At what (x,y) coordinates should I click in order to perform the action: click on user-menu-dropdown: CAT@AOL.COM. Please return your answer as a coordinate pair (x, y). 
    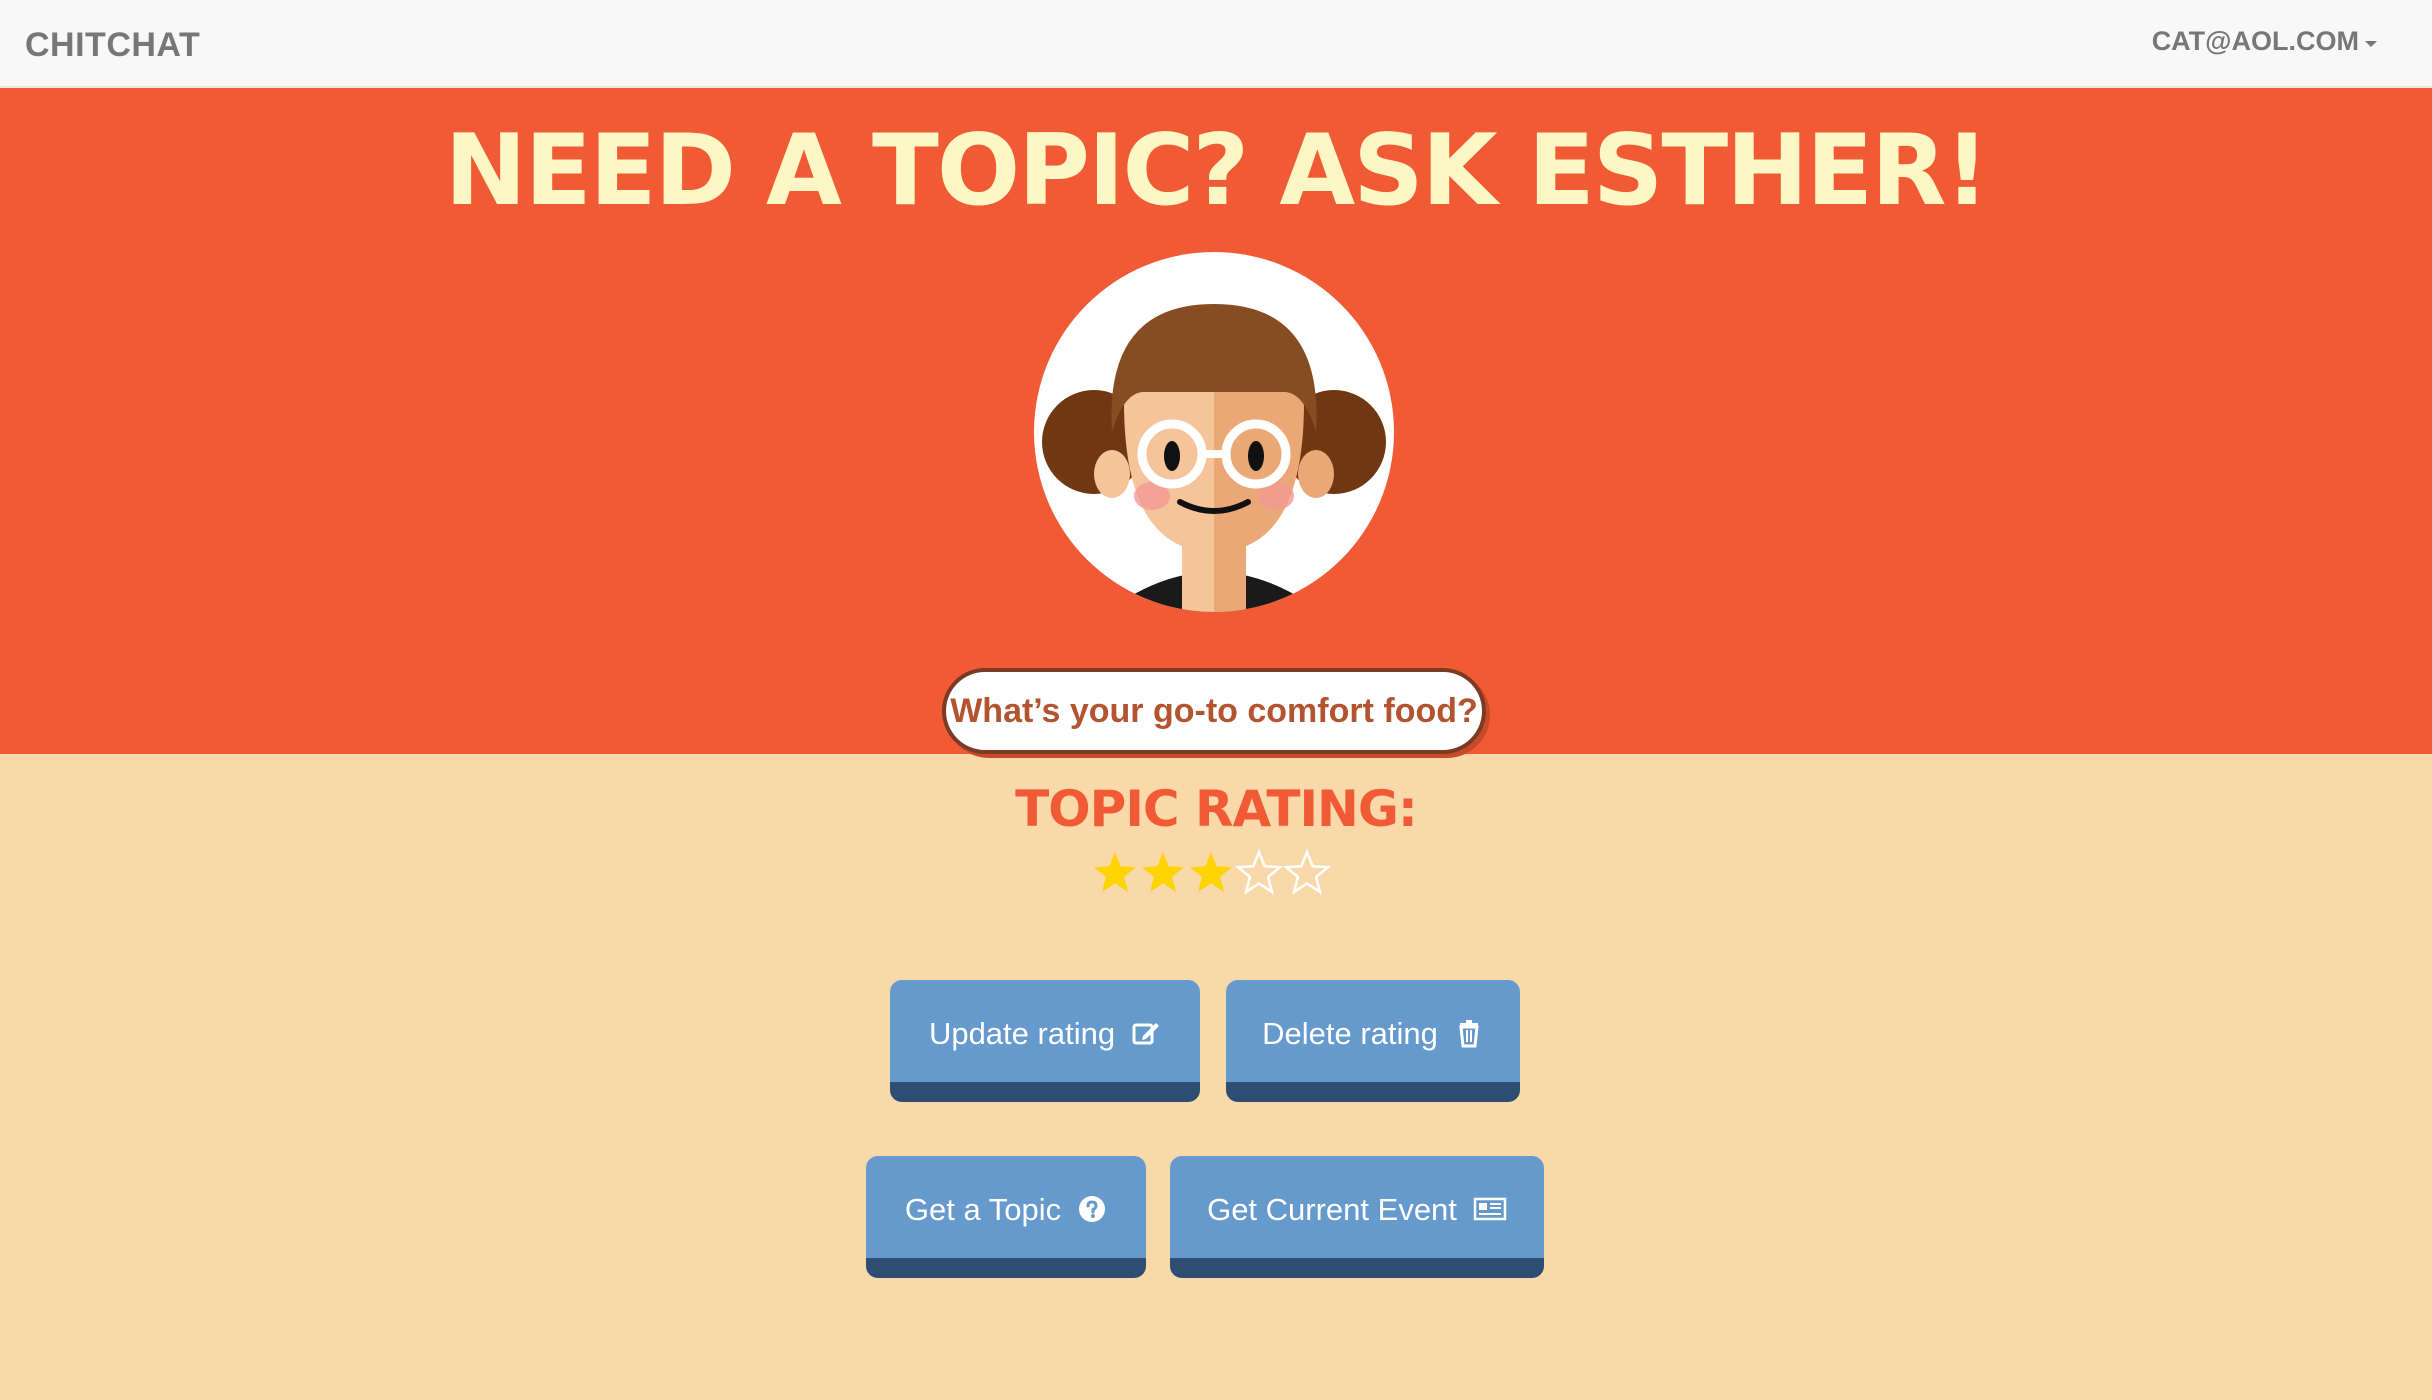
    Looking at the image, I should click on (2264, 41).